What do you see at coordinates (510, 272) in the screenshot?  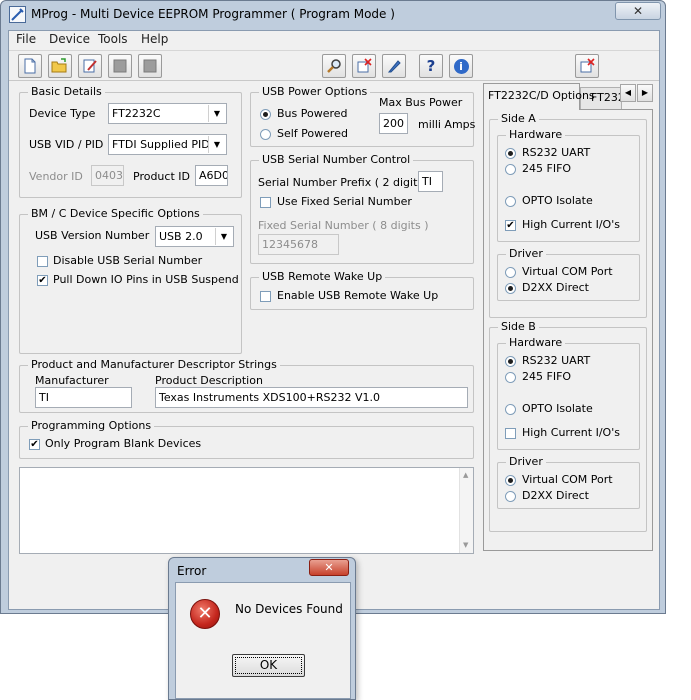 I see `side-a-vcp-radio` at bounding box center [510, 272].